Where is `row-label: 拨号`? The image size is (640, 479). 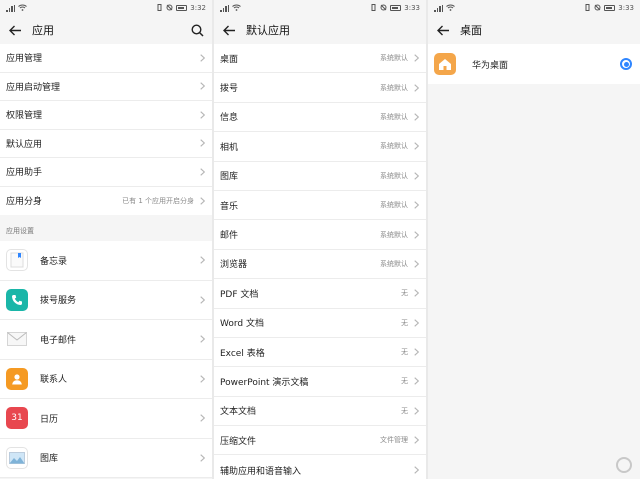
row-label: 拨号 is located at coordinates (229, 89).